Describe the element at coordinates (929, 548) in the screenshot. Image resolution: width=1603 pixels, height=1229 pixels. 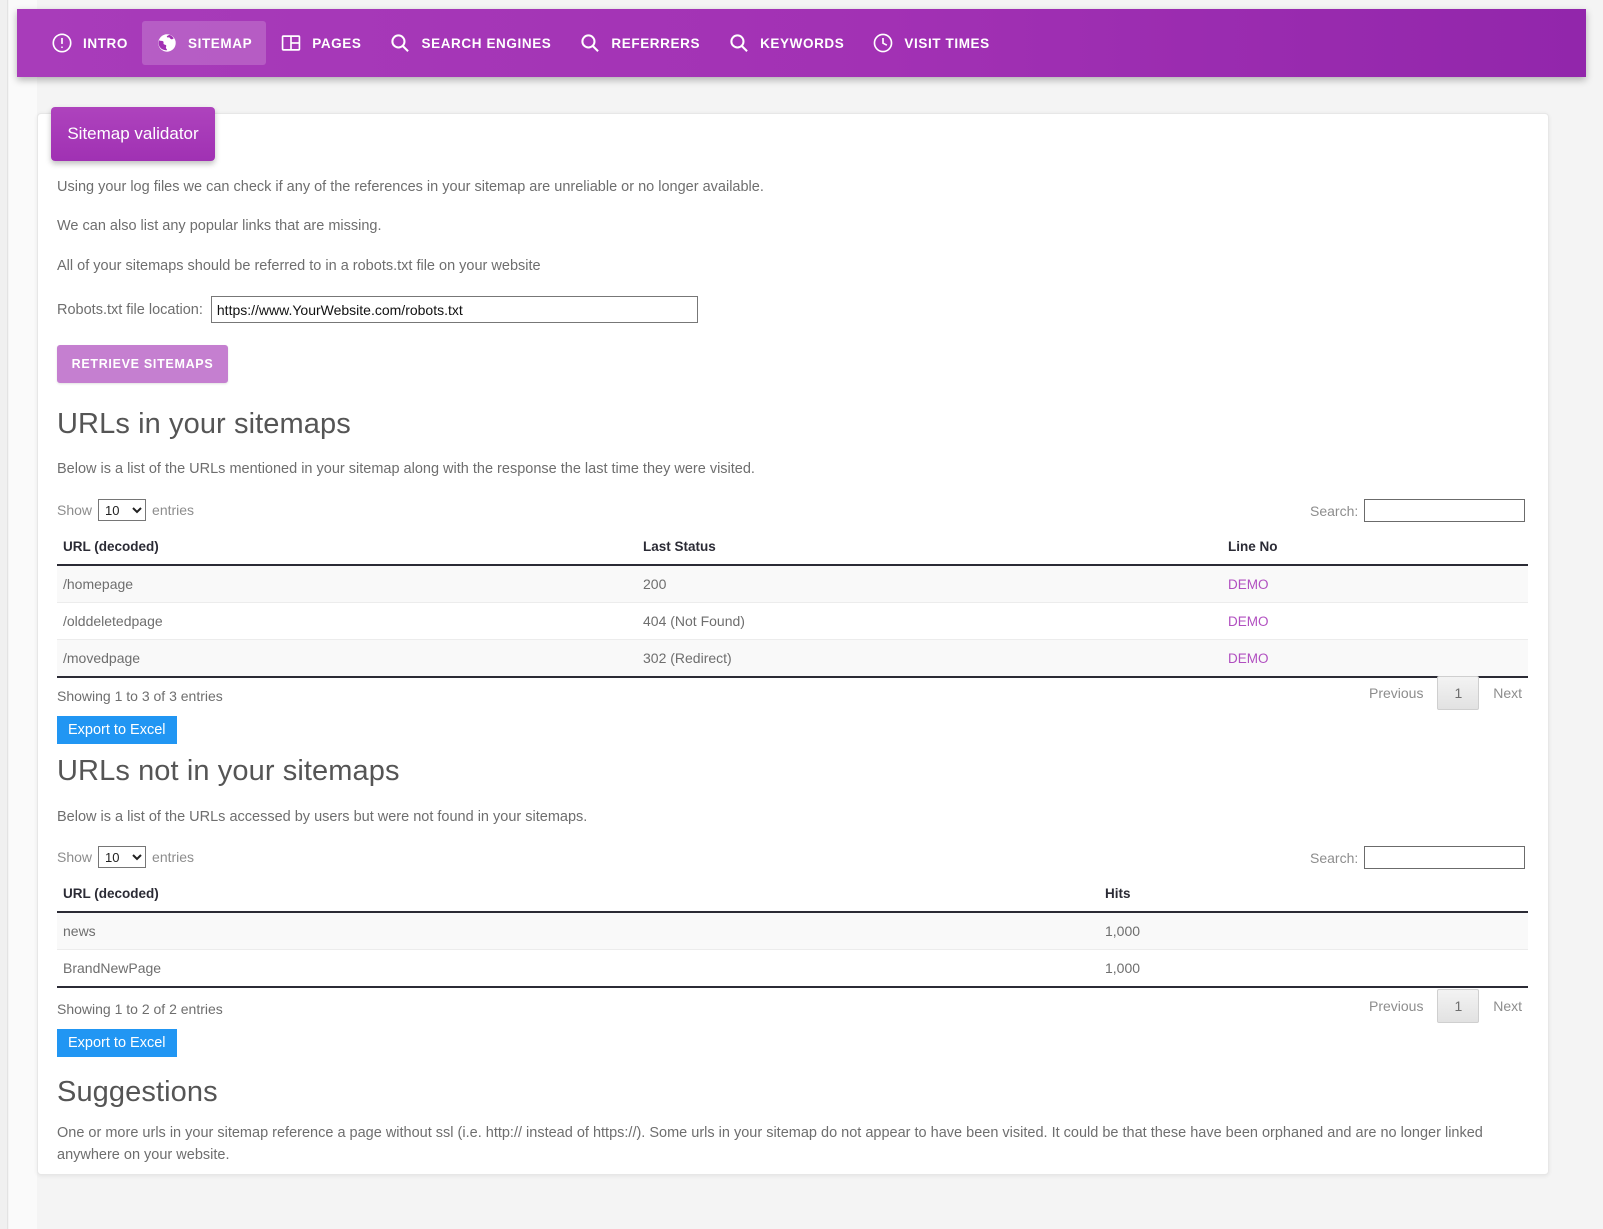
I see `column-header-last-status: Last Status` at that location.